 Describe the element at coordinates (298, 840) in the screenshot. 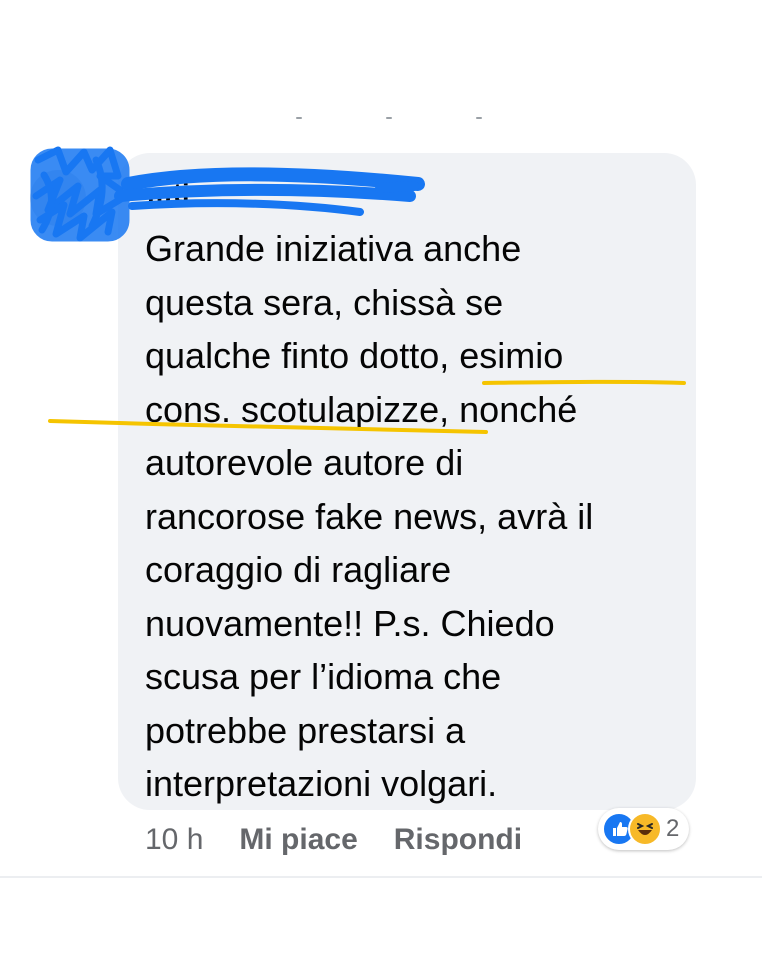

I see `like-button: Mi piace` at that location.